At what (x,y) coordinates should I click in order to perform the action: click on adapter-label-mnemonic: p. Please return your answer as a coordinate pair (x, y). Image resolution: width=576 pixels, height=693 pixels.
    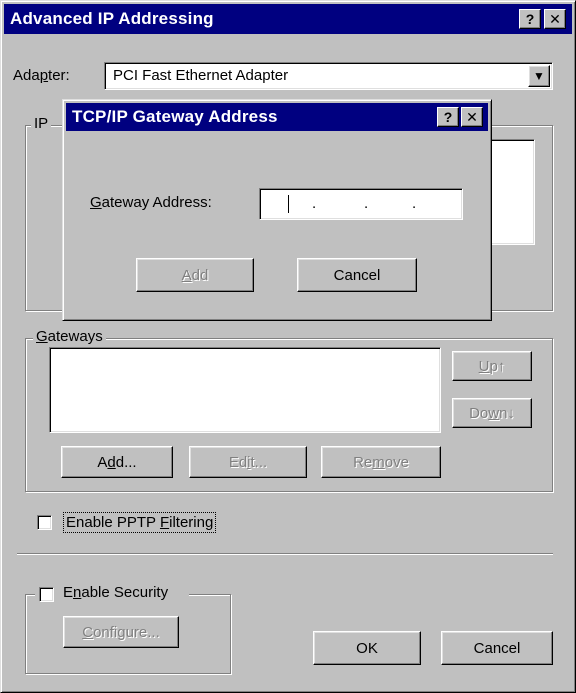
    Looking at the image, I should click on (44, 75).